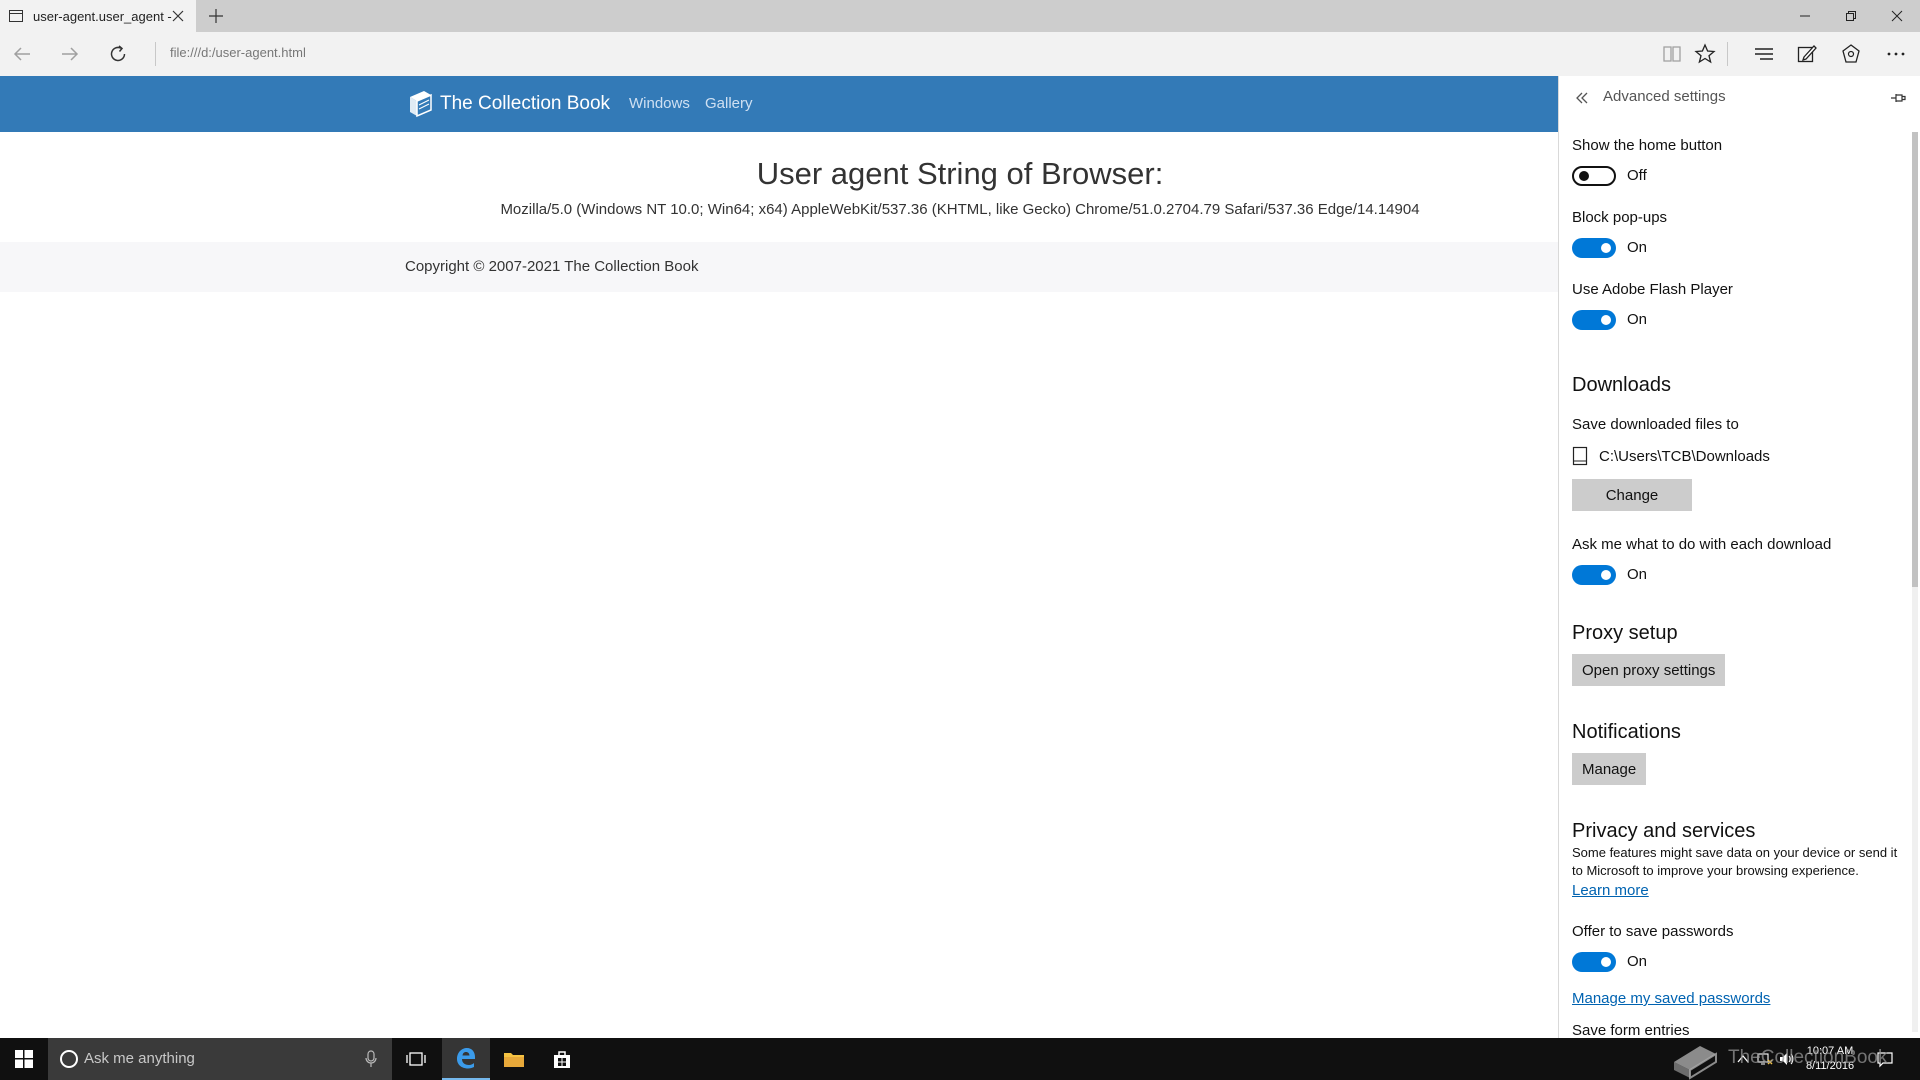 The width and height of the screenshot is (1920, 1080). I want to click on cortana-icon, so click(69, 1059).